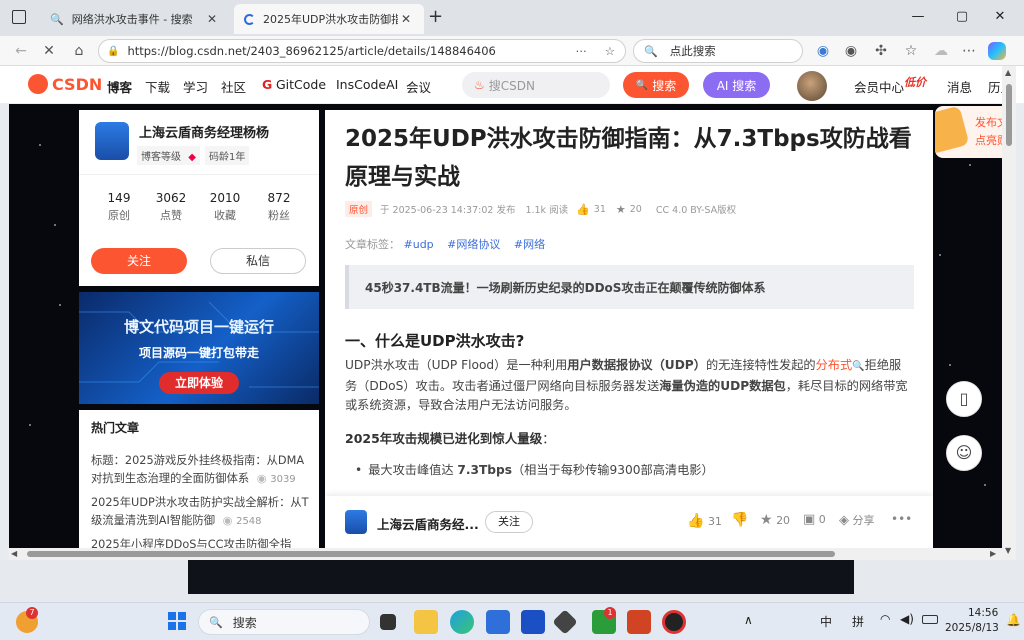  I want to click on tag-udp: #udp, so click(419, 244).